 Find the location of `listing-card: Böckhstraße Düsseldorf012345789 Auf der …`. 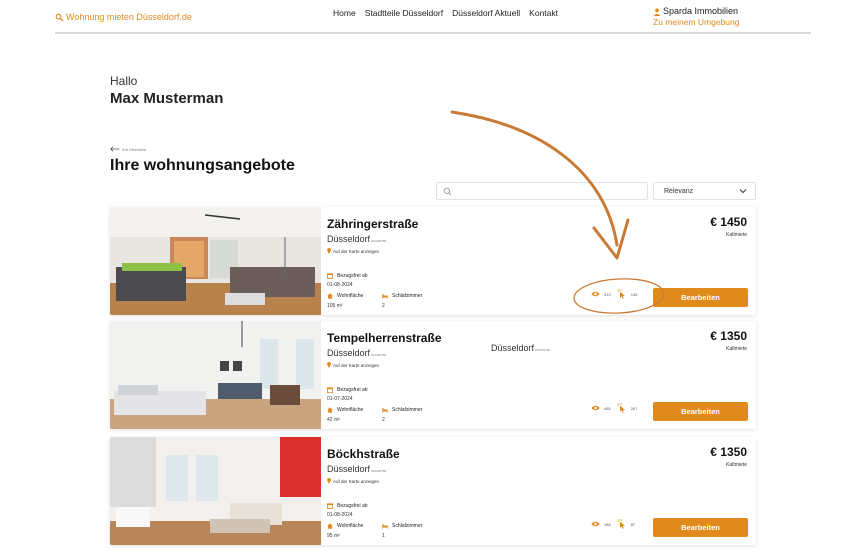

listing-card: Böckhstraße Düsseldorf012345789 Auf der … is located at coordinates (433, 491).